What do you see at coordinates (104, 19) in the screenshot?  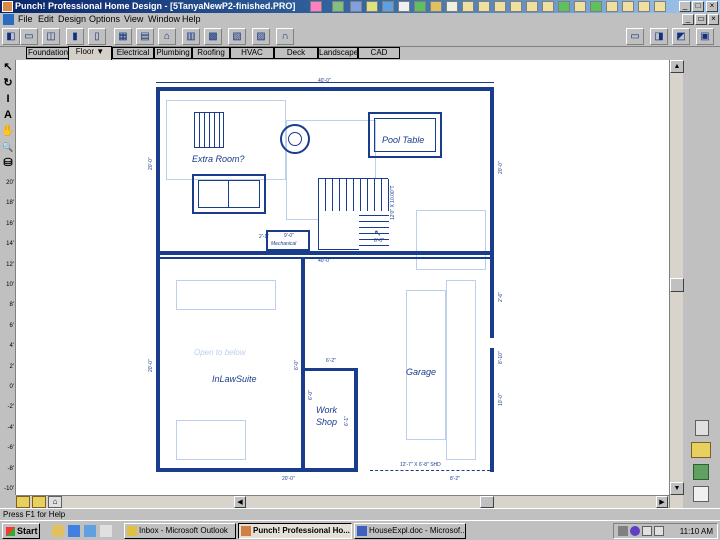 I see `menu-options: Options` at bounding box center [104, 19].